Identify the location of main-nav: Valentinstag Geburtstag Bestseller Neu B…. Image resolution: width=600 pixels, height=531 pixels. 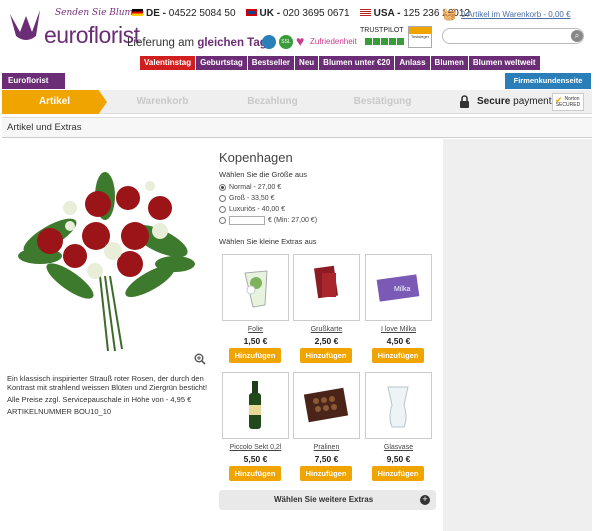
(340, 63).